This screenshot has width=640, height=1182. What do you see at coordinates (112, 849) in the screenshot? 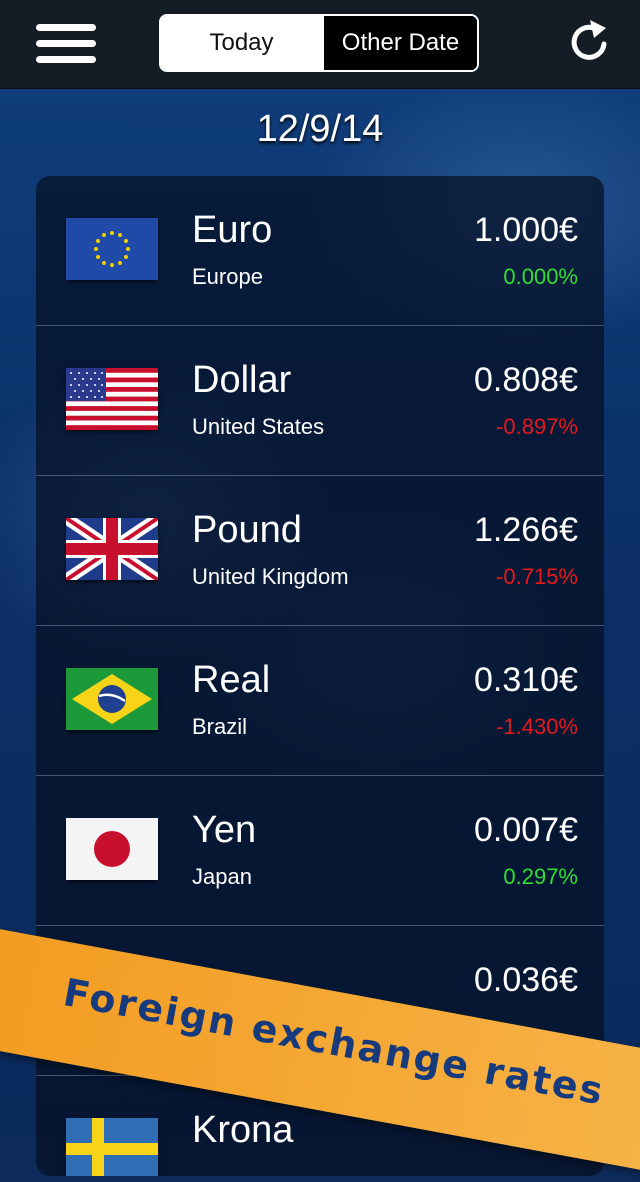
I see `japan-flag-icon` at bounding box center [112, 849].